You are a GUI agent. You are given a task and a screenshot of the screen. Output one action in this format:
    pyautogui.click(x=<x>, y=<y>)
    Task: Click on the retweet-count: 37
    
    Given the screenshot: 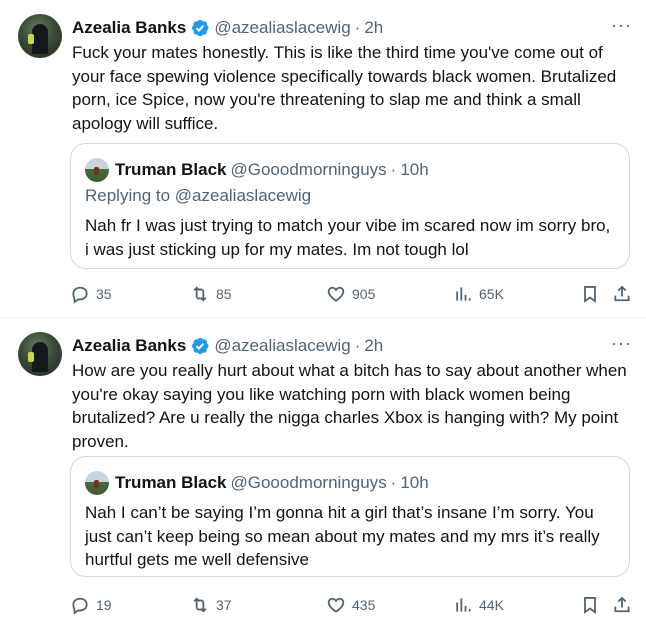 What is the action you would take?
    pyautogui.click(x=224, y=605)
    